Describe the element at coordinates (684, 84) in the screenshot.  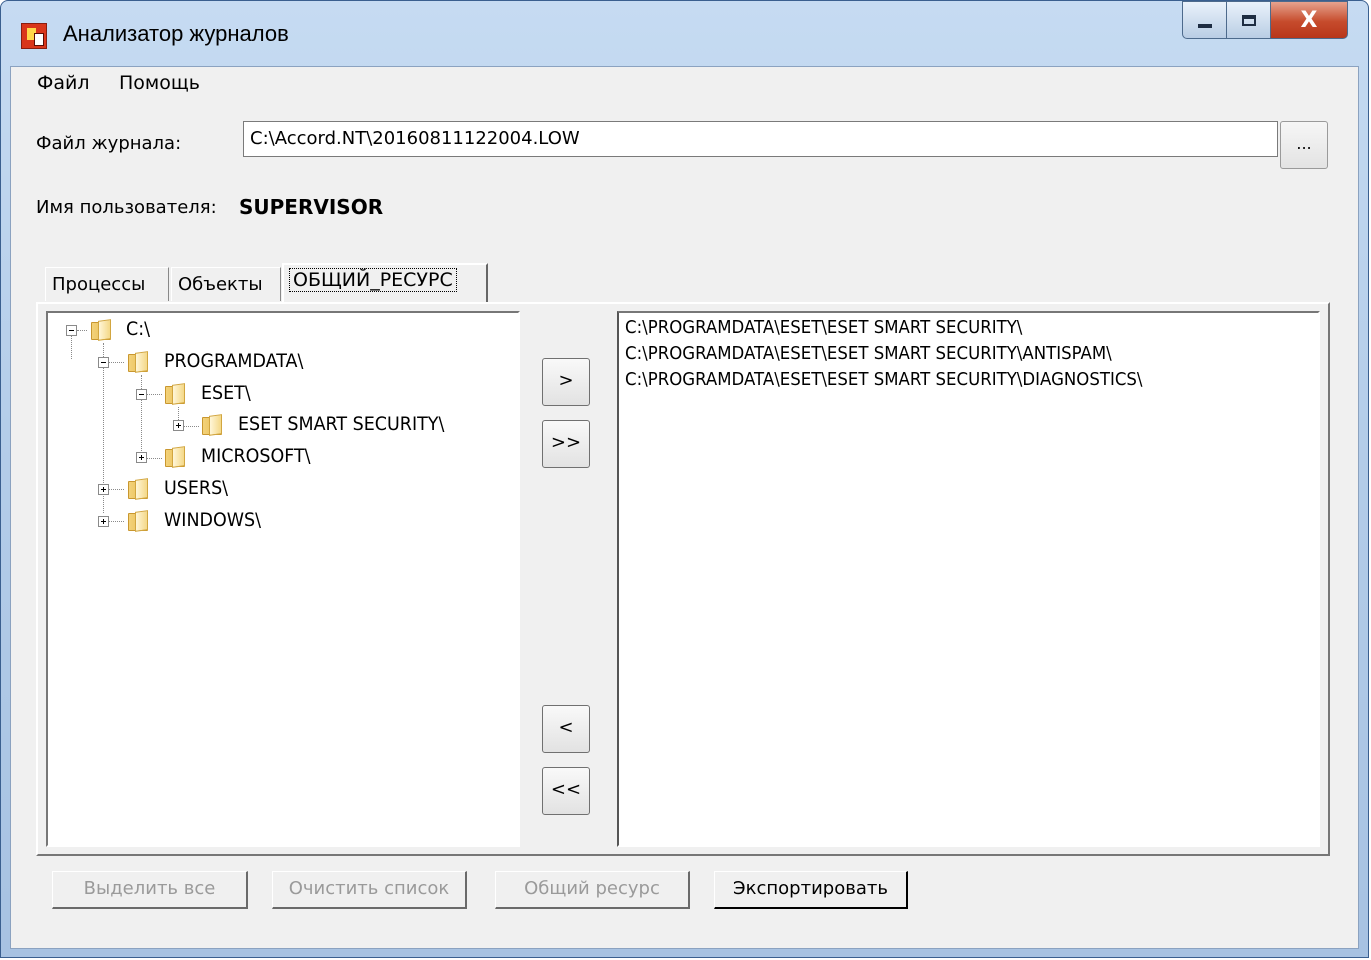
I see `menu-bar: Файл Помощь` at that location.